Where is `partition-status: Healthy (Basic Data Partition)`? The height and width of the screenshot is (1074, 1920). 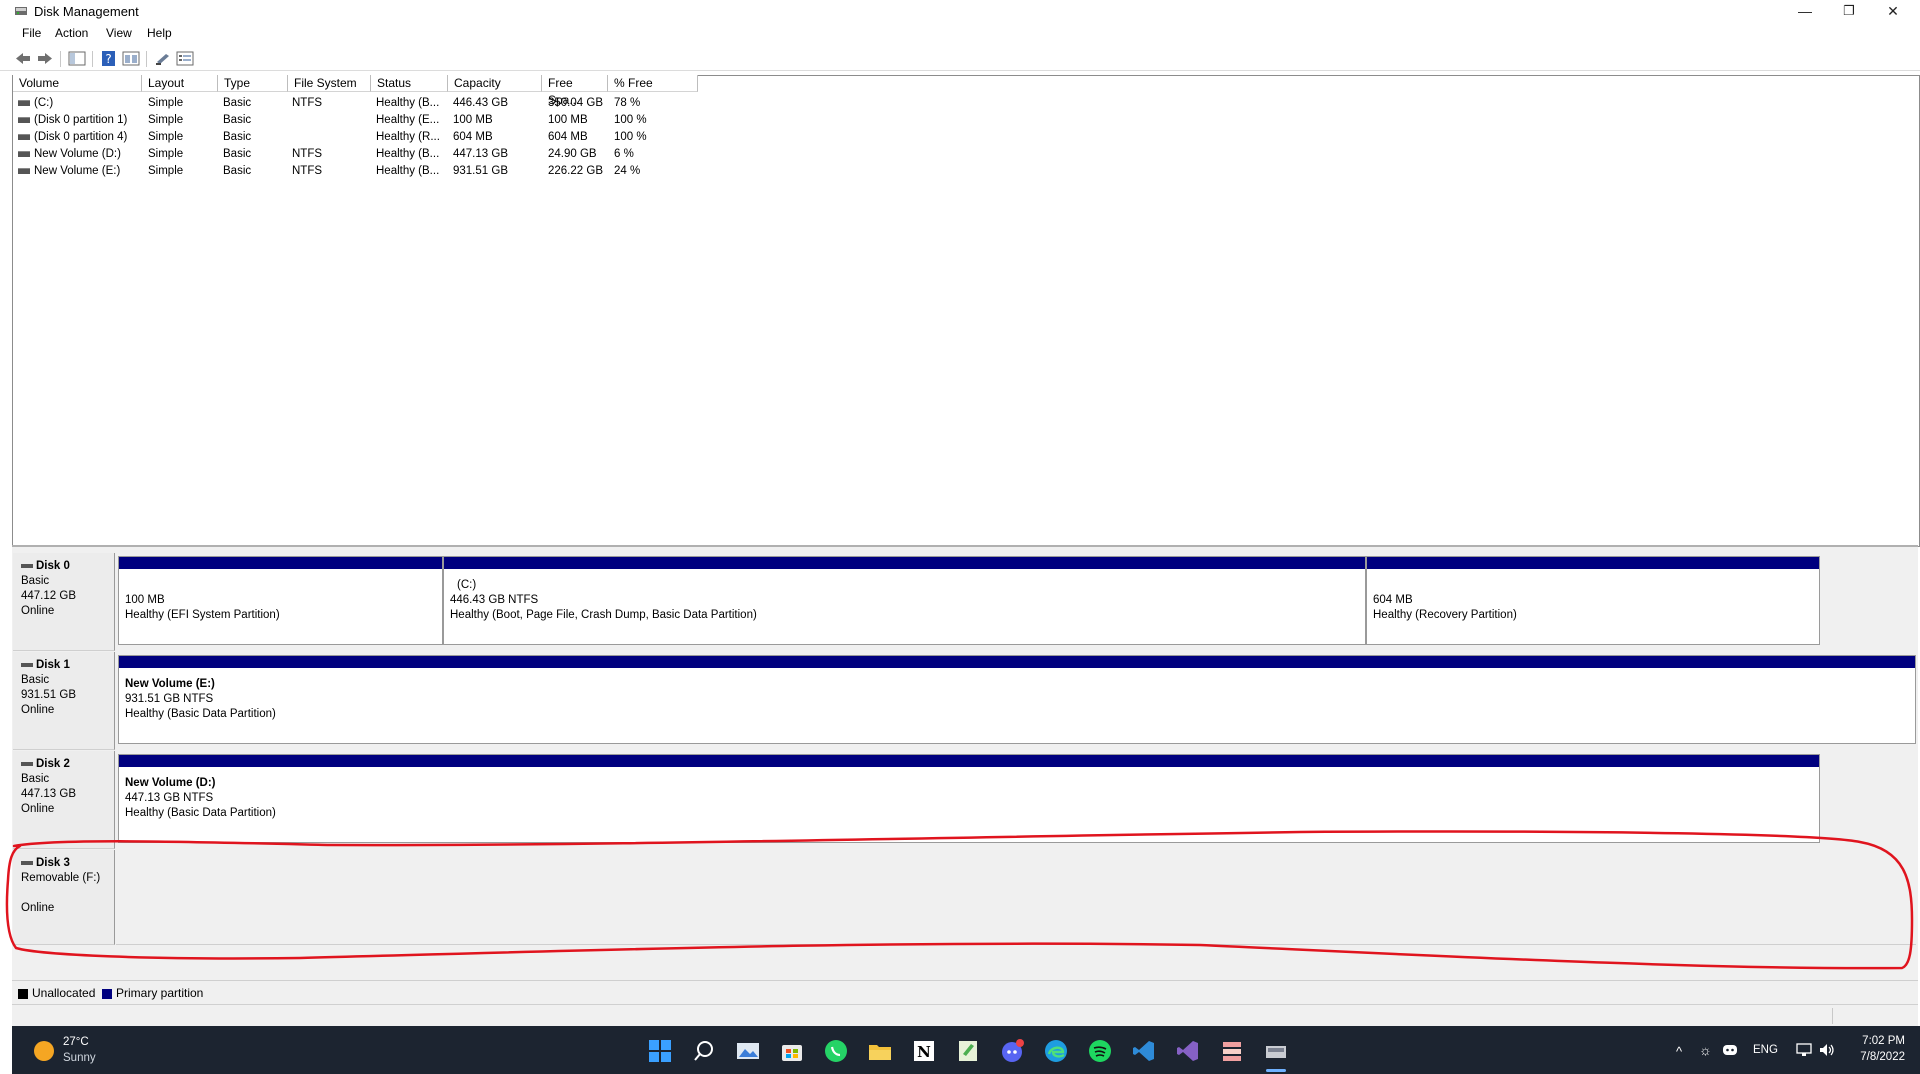
partition-status: Healthy (Basic Data Partition) is located at coordinates (200, 813).